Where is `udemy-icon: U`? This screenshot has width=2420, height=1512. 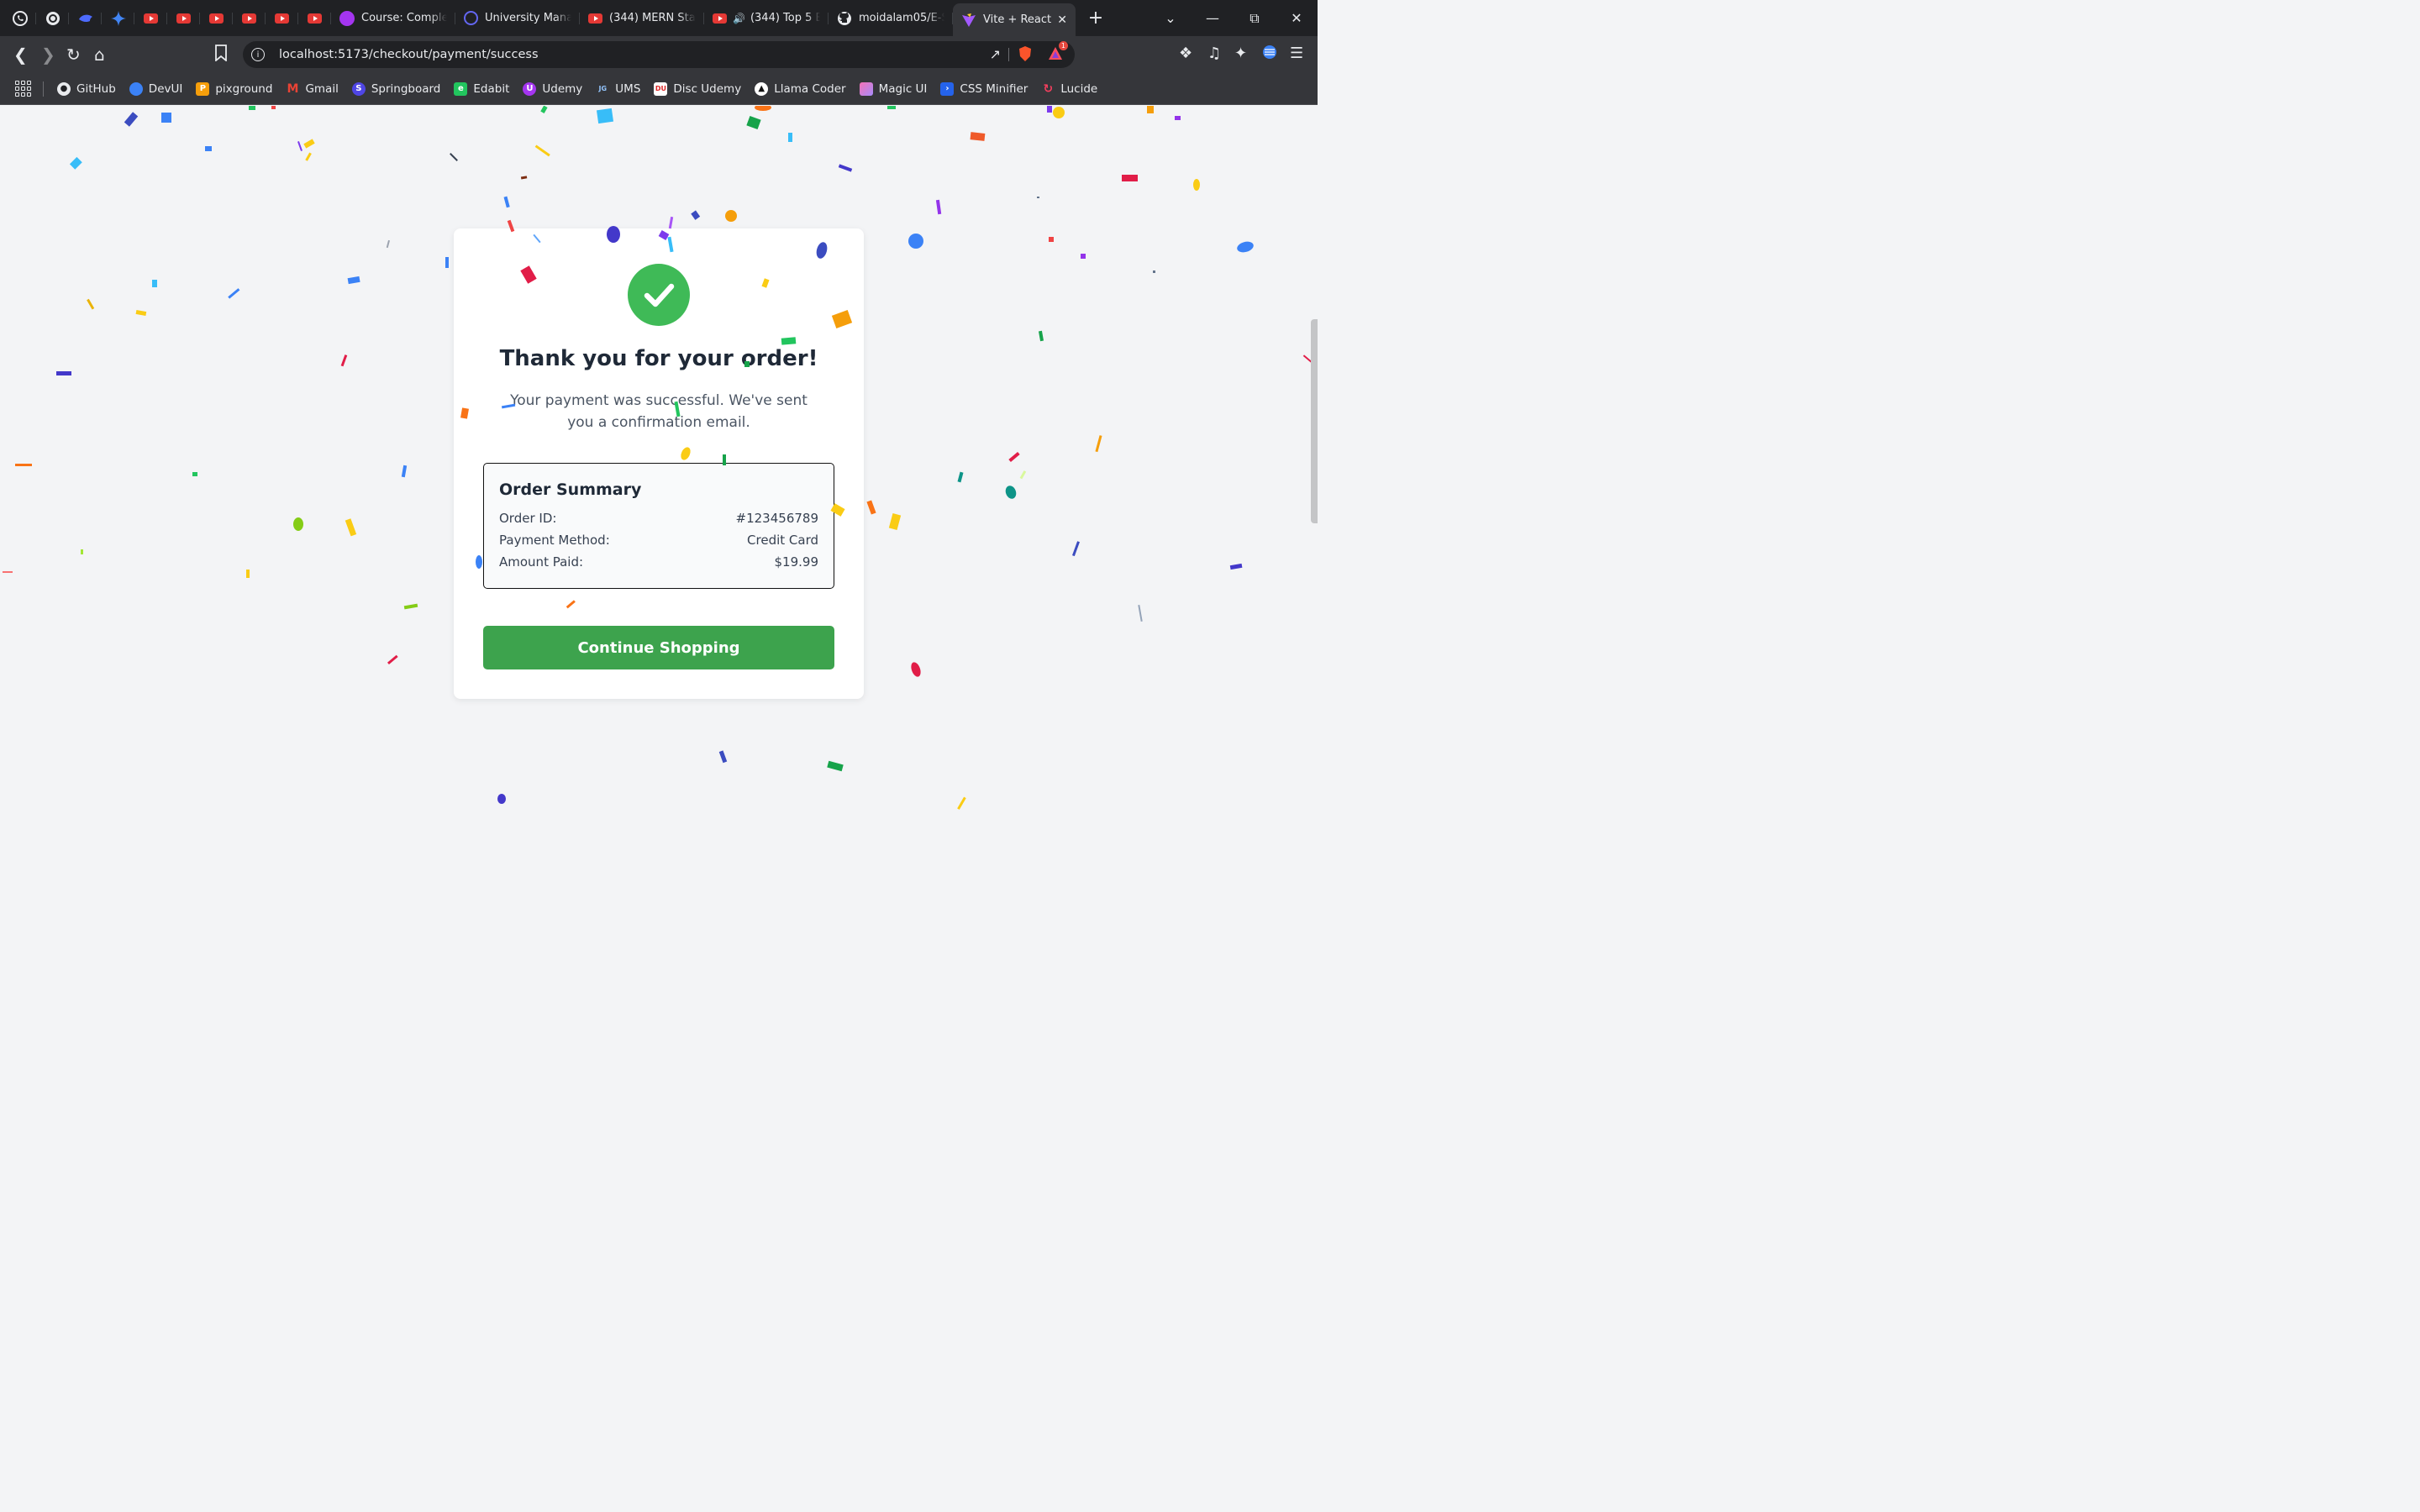
udemy-icon: U is located at coordinates (530, 88).